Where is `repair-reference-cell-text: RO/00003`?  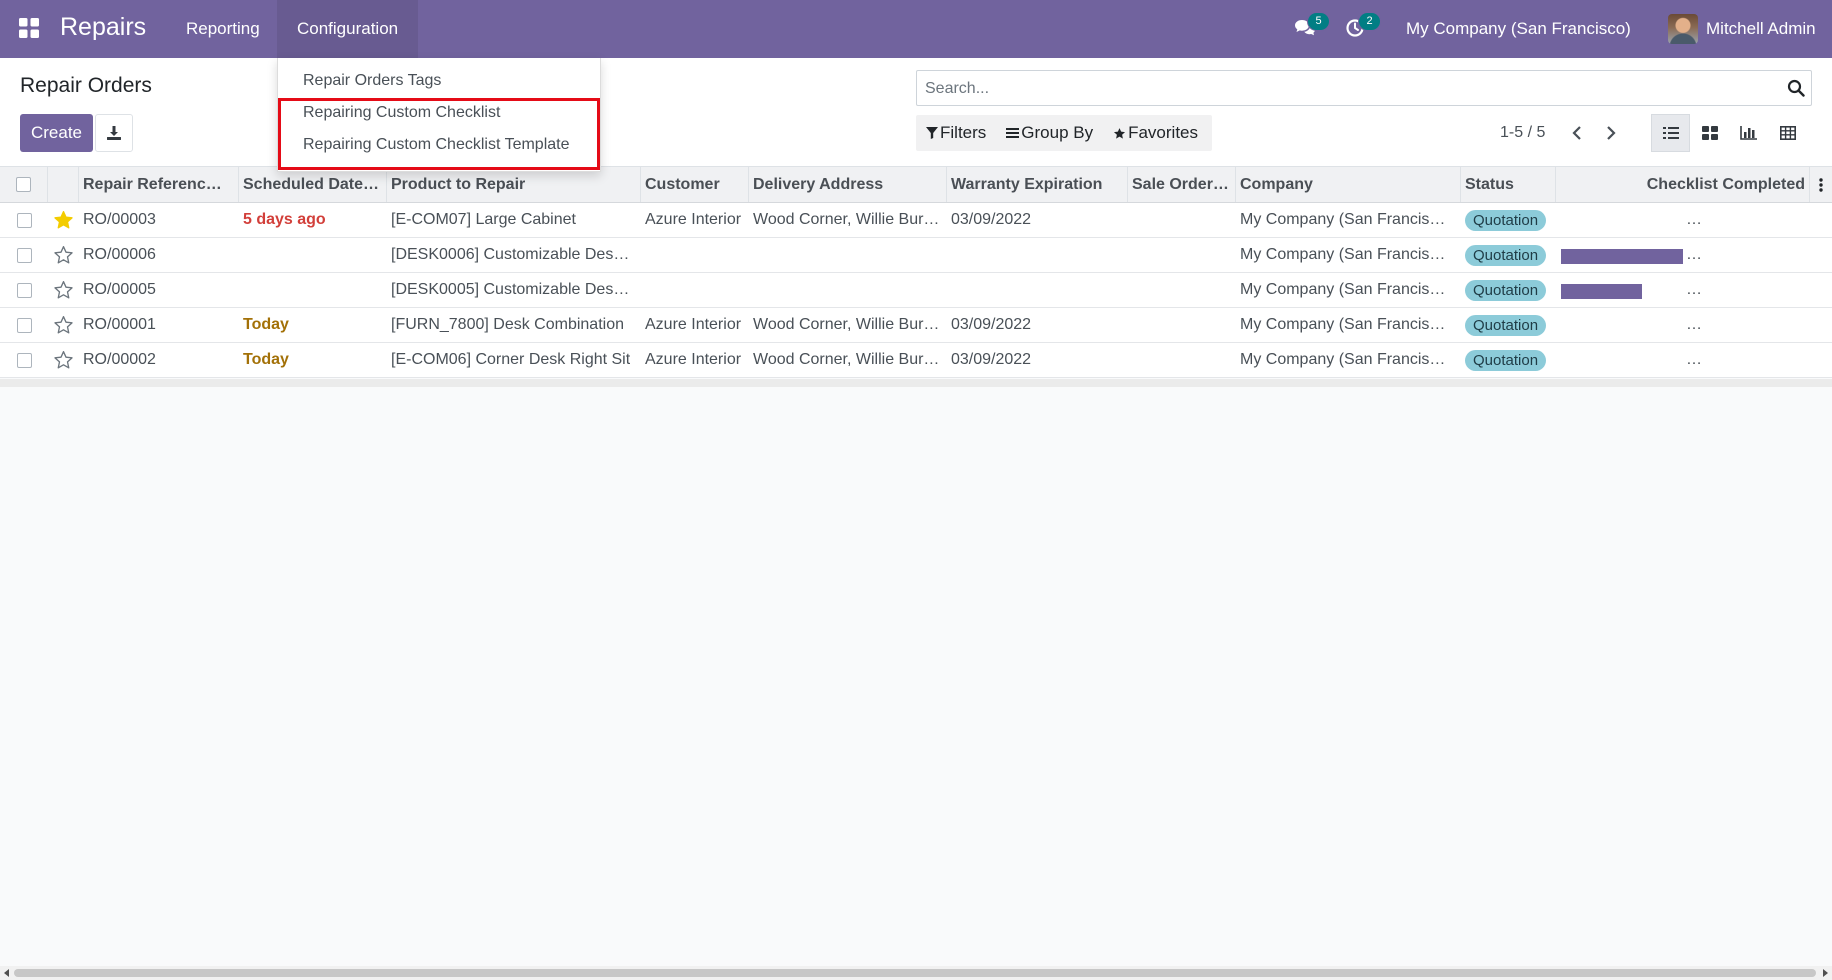 repair-reference-cell-text: RO/00003 is located at coordinates (119, 219).